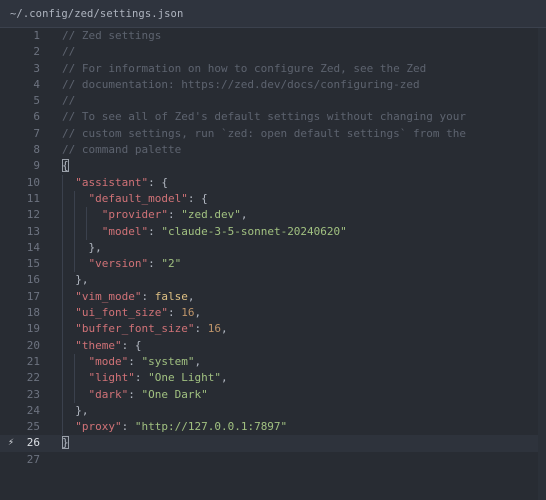  I want to click on code-line: 10 "assistant": {, so click(273, 182).